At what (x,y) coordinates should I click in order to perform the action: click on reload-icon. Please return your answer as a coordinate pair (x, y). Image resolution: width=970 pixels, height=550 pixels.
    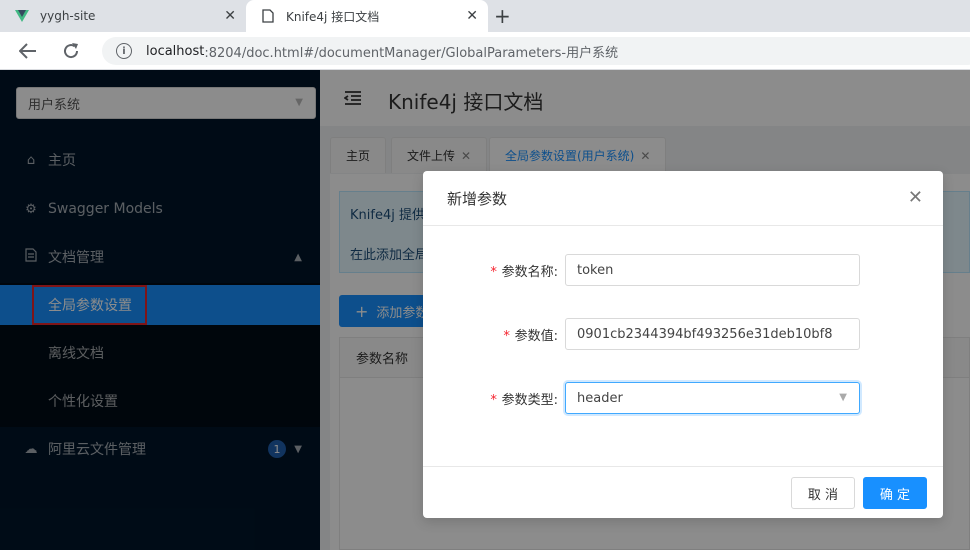
    Looking at the image, I should click on (71, 51).